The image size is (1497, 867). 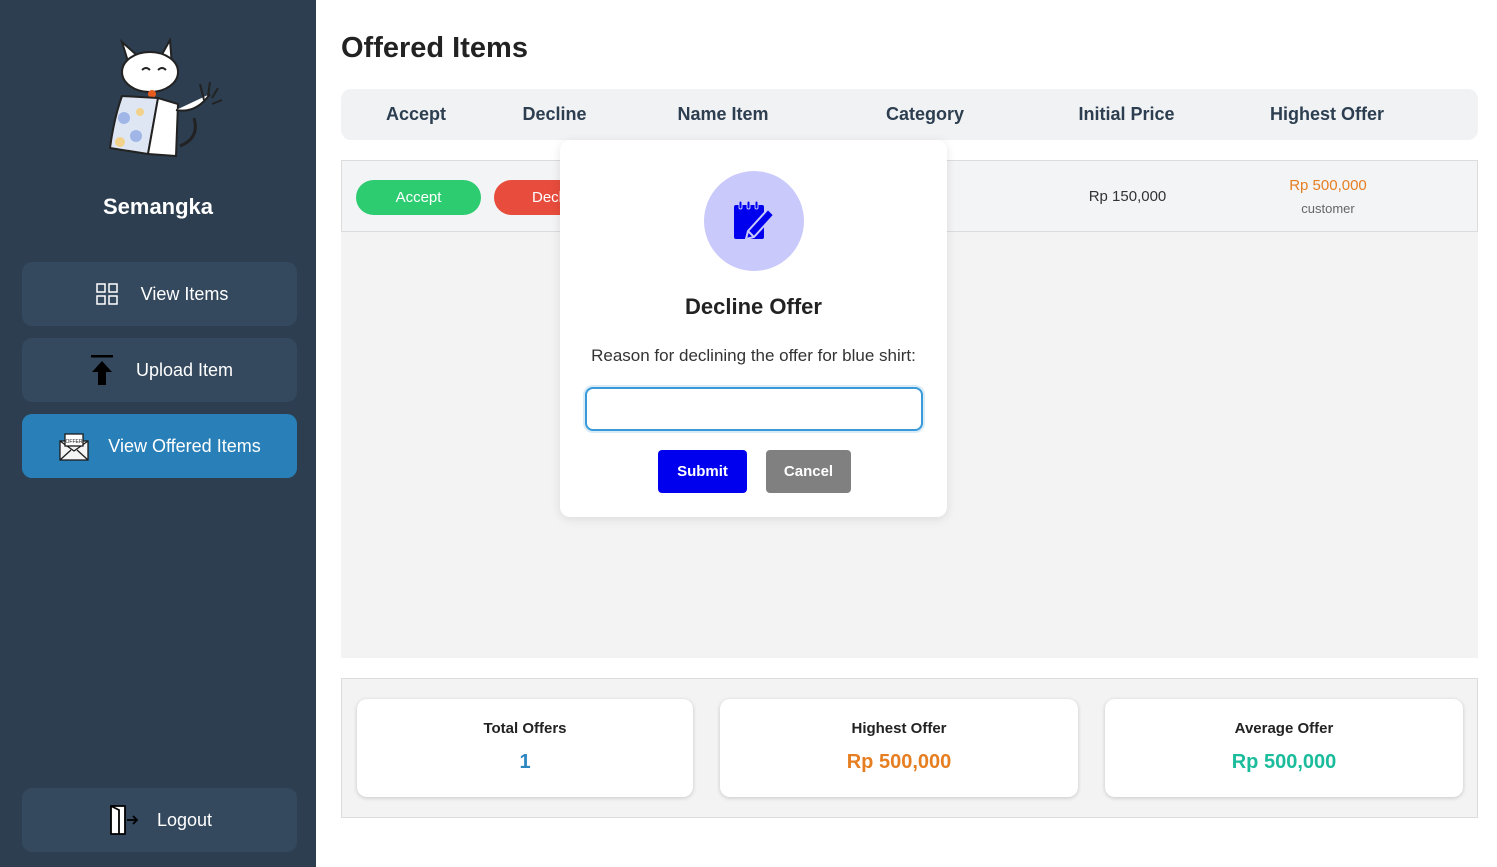 I want to click on stat-label: Total Offers, so click(x=525, y=728).